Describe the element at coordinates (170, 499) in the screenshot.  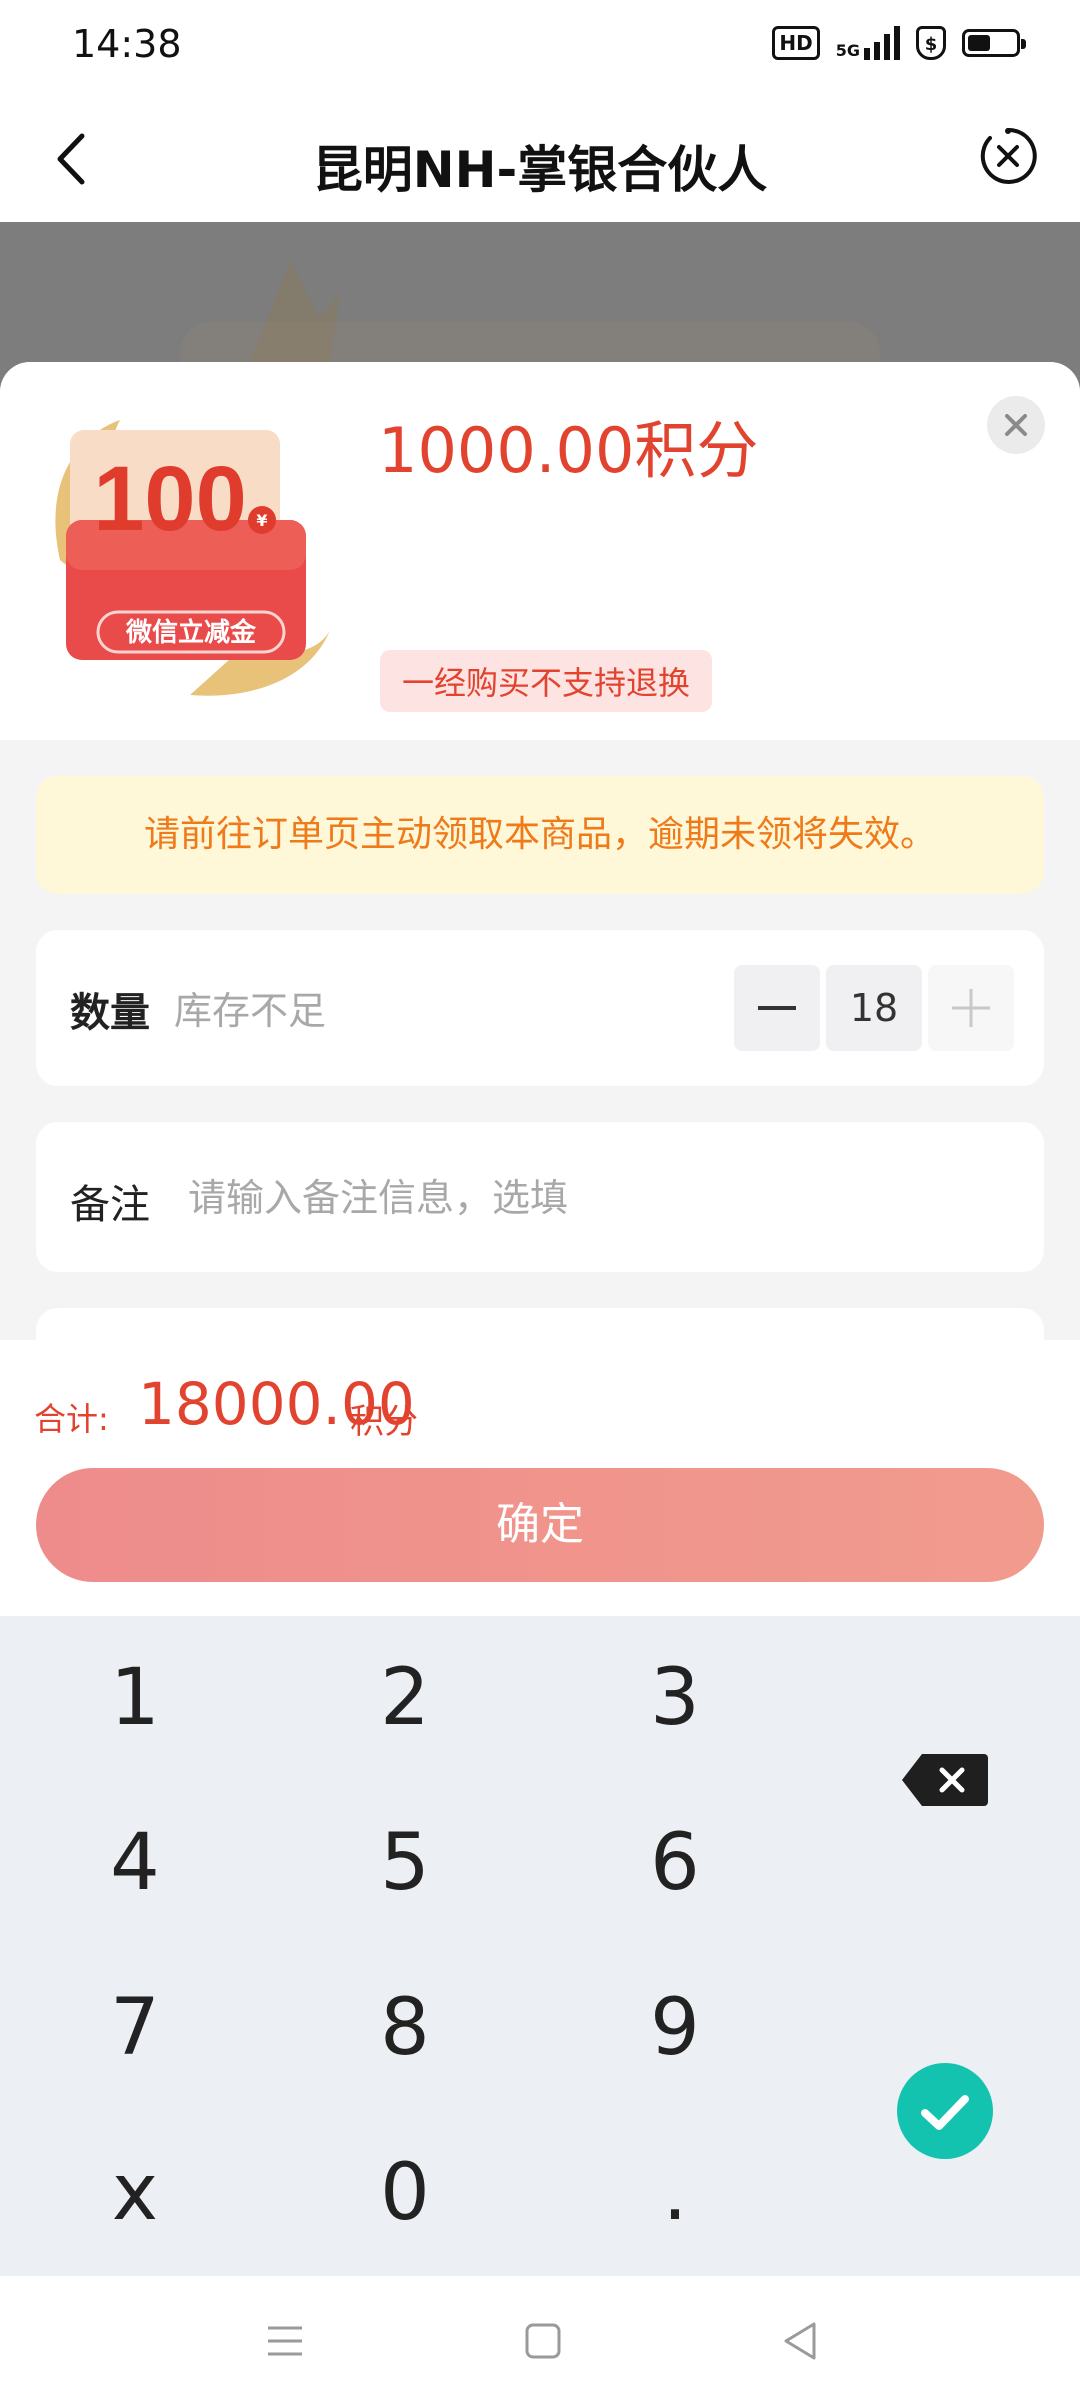
I see `product-image-number: 100` at that location.